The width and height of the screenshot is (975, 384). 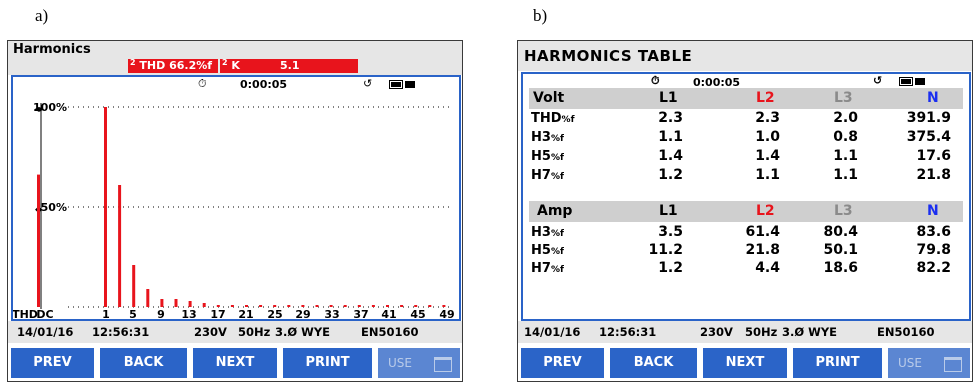 What do you see at coordinates (843, 211) in the screenshot?
I see `col-l3: L3` at bounding box center [843, 211].